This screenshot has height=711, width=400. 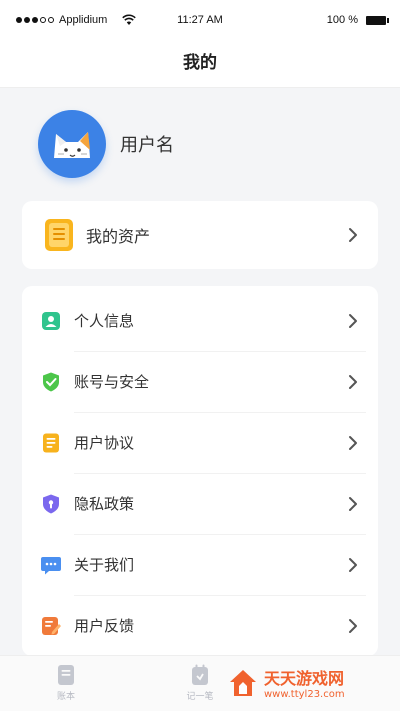 I want to click on menu-label: 个人信息, so click(x=104, y=321).